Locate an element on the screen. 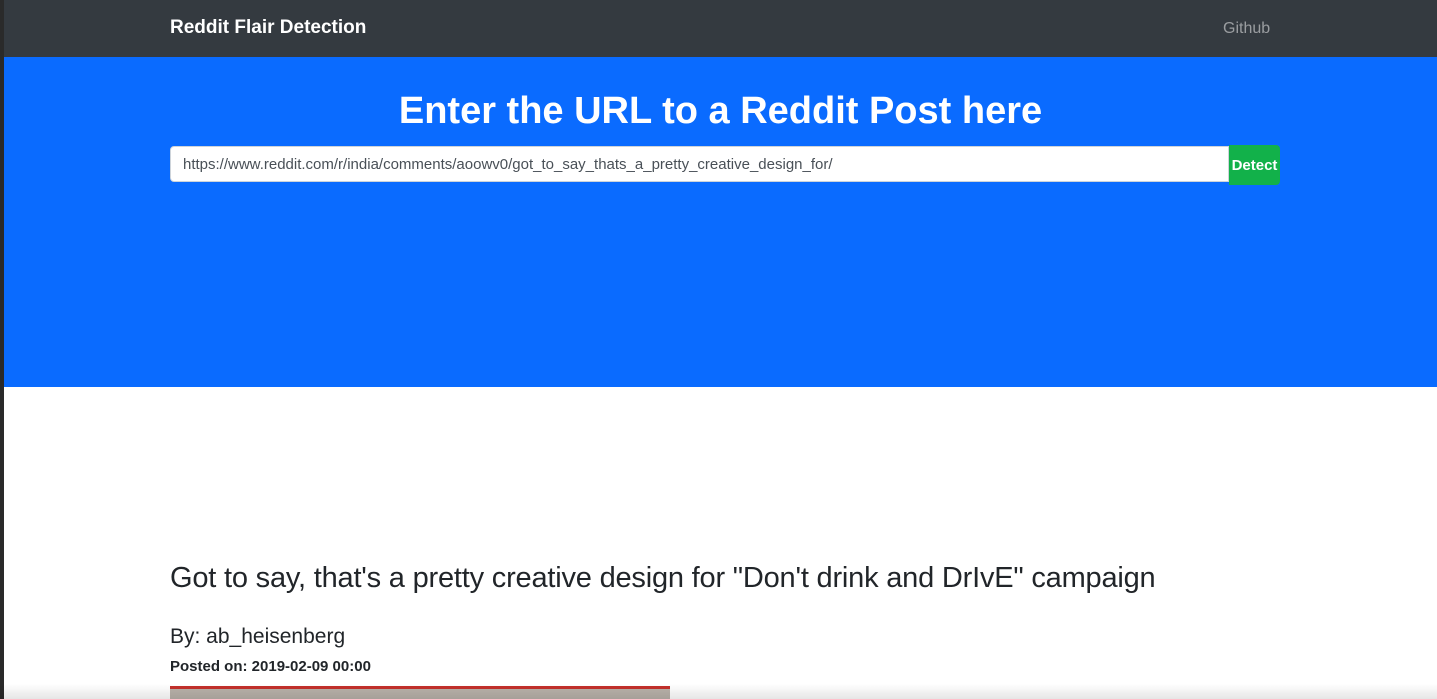 The image size is (1437, 699). github-link: Github is located at coordinates (1246, 29).